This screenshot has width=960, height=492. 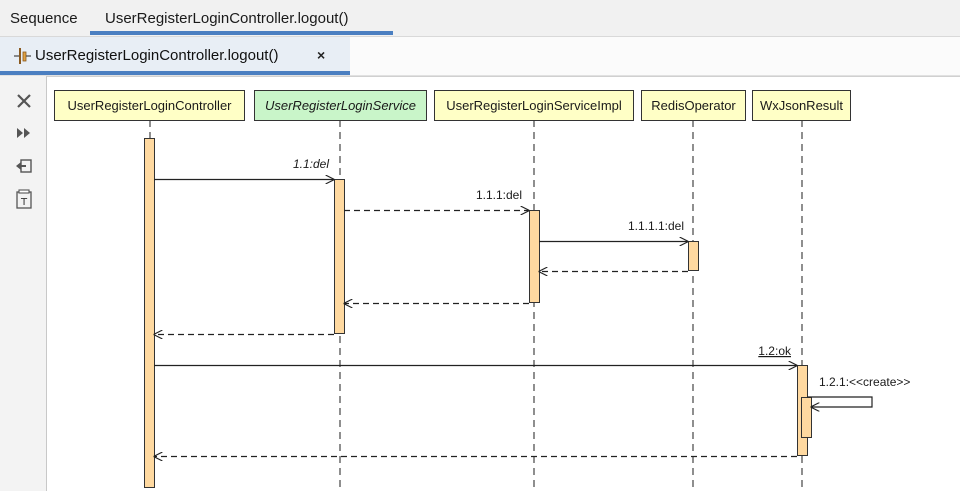 I want to click on fast-forward-icon, so click(x=24, y=133).